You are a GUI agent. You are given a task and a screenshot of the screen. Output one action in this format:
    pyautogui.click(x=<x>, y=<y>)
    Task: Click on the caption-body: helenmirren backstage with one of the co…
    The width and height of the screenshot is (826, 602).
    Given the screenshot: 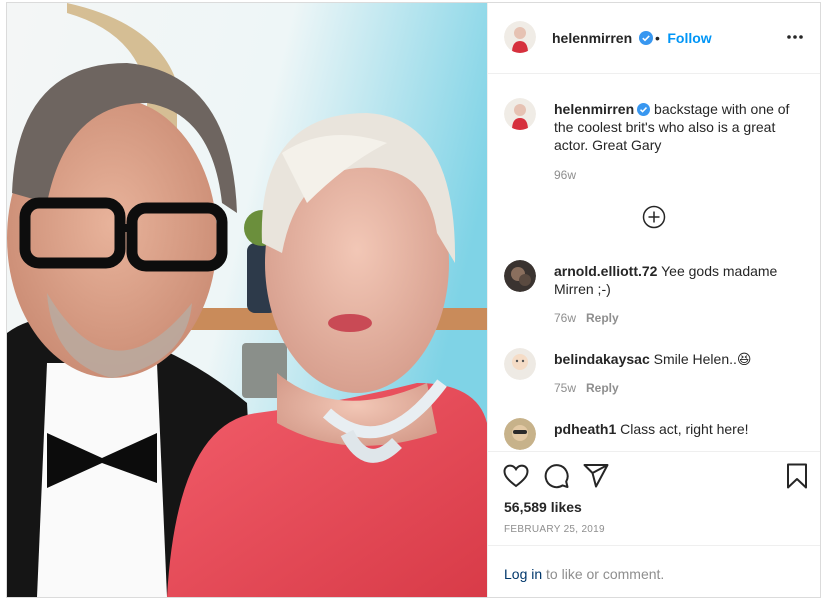 What is the action you would take?
    pyautogui.click(x=676, y=127)
    